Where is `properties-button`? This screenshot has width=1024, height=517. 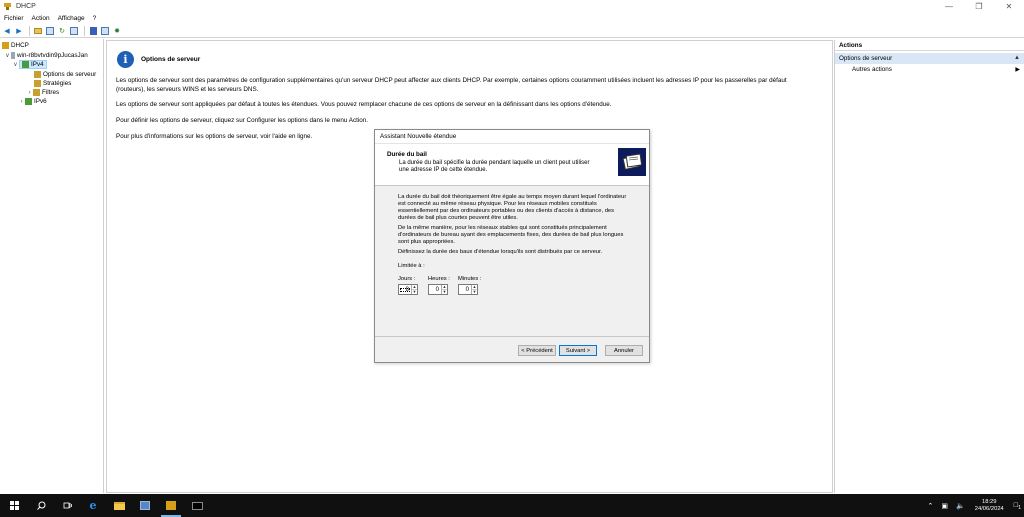
properties-button is located at coordinates (105, 31).